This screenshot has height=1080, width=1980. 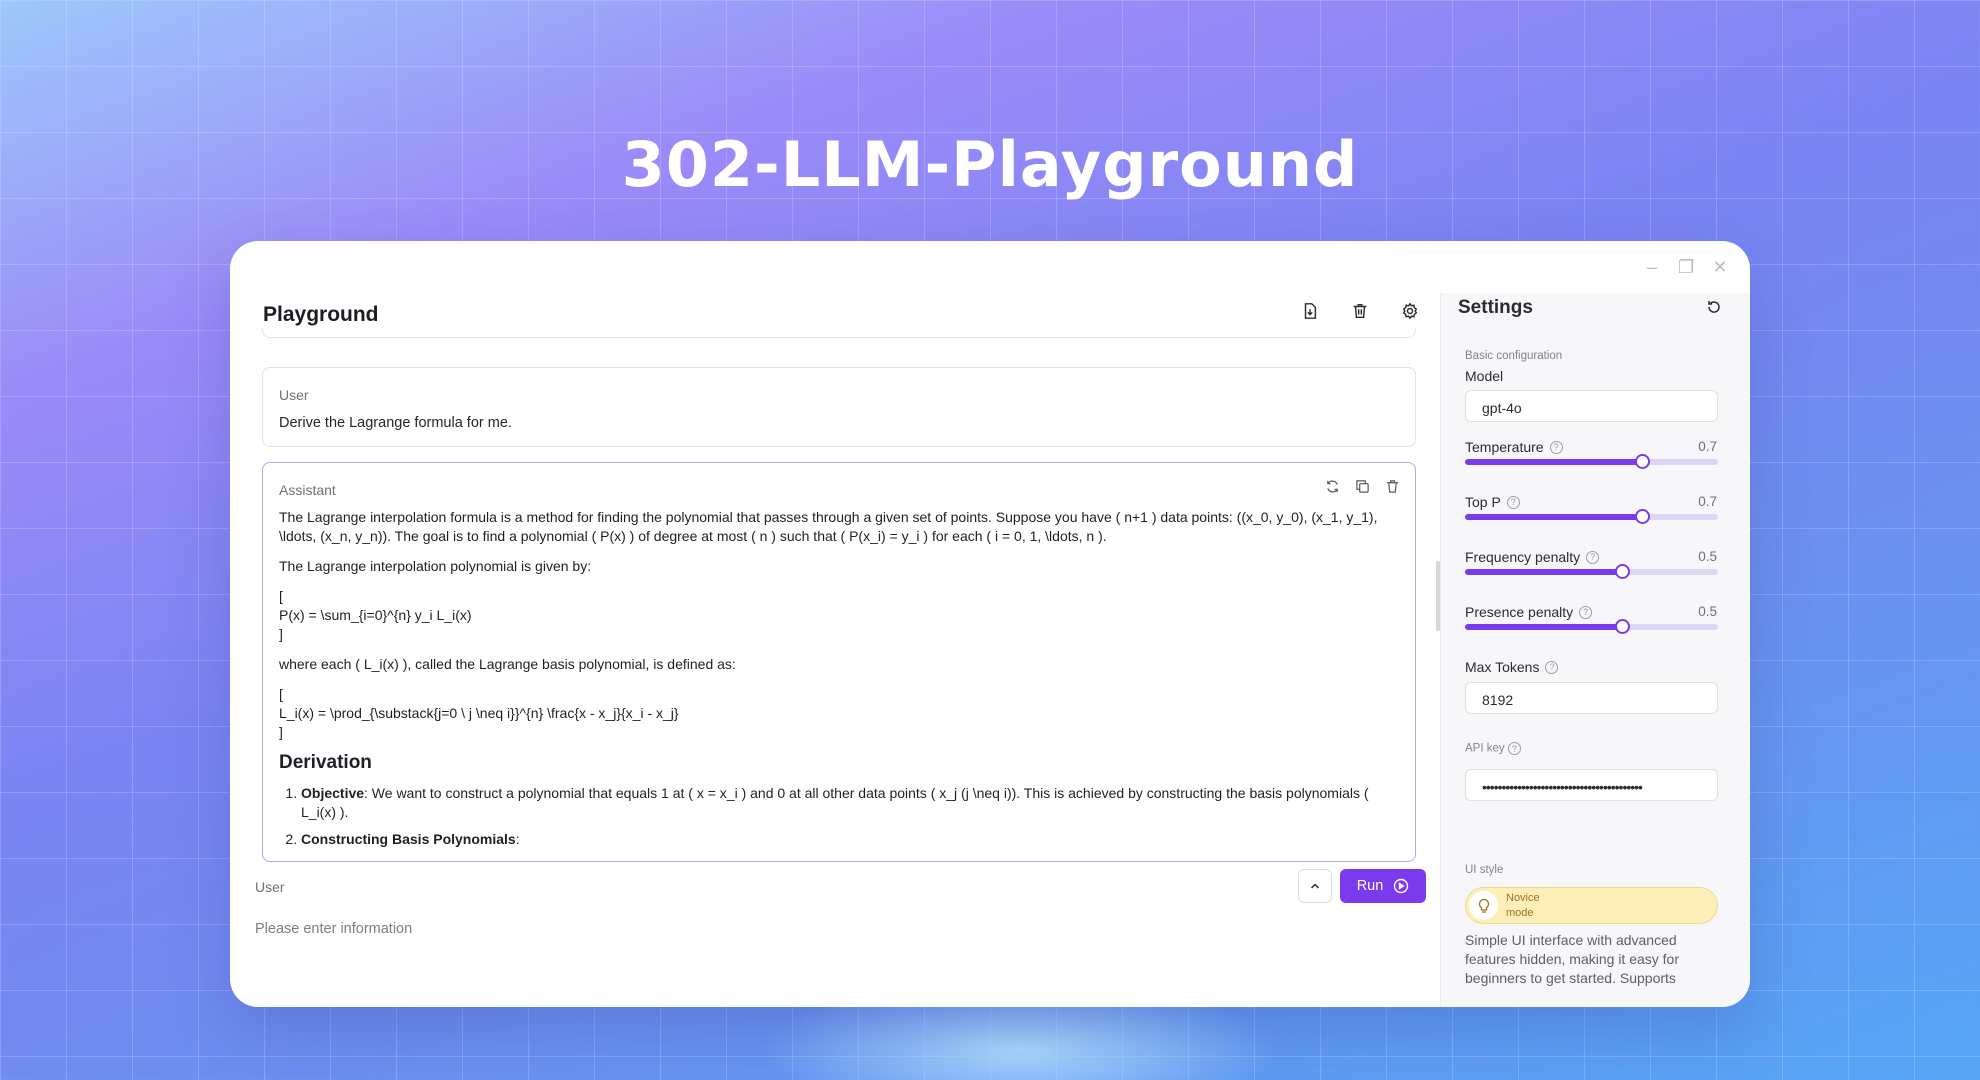 What do you see at coordinates (850, 839) in the screenshot?
I see `list-item: Constructing Basis Polynomials:` at bounding box center [850, 839].